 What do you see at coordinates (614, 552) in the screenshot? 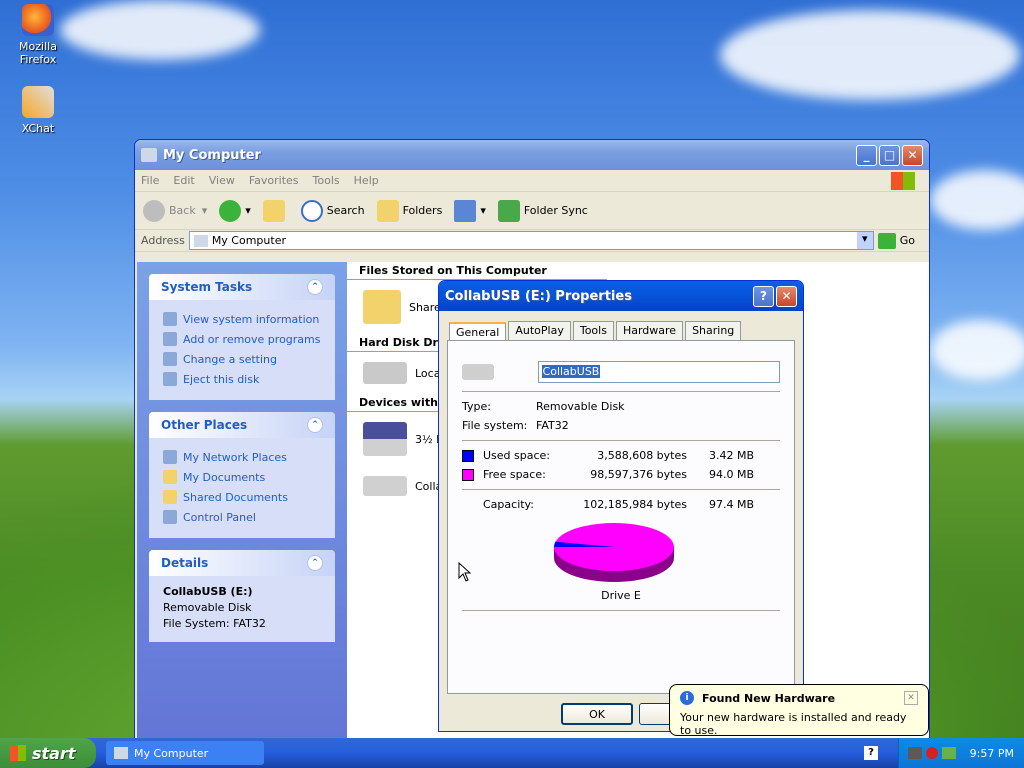
I see `disk-usage-pie` at bounding box center [614, 552].